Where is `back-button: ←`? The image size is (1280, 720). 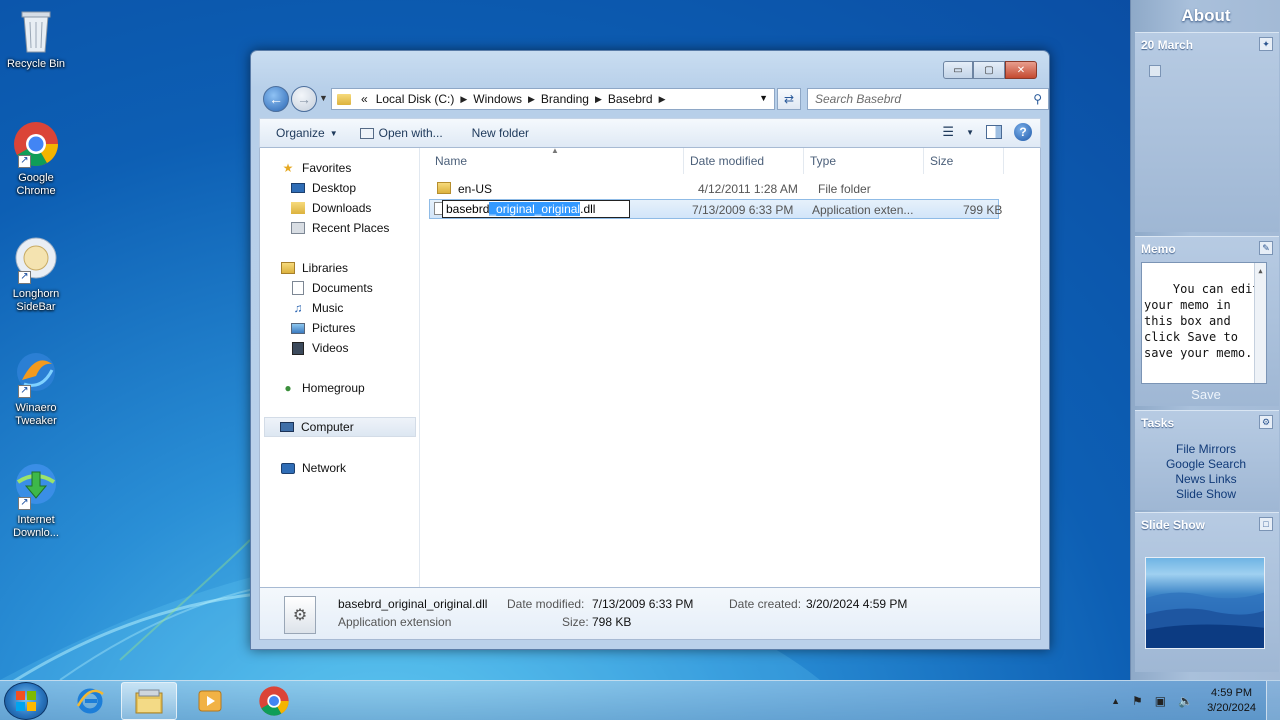 back-button: ← is located at coordinates (276, 99).